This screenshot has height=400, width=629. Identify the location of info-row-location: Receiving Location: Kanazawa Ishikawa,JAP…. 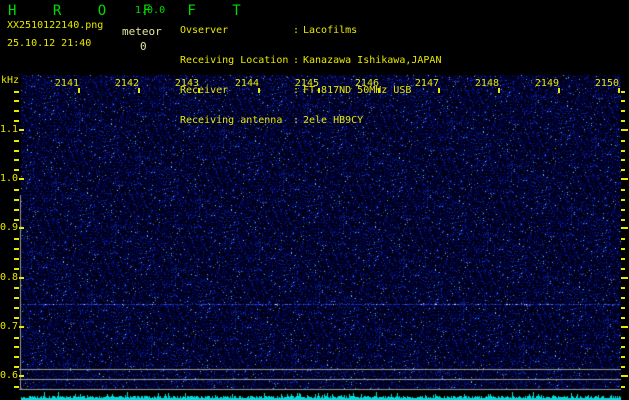
(310, 61).